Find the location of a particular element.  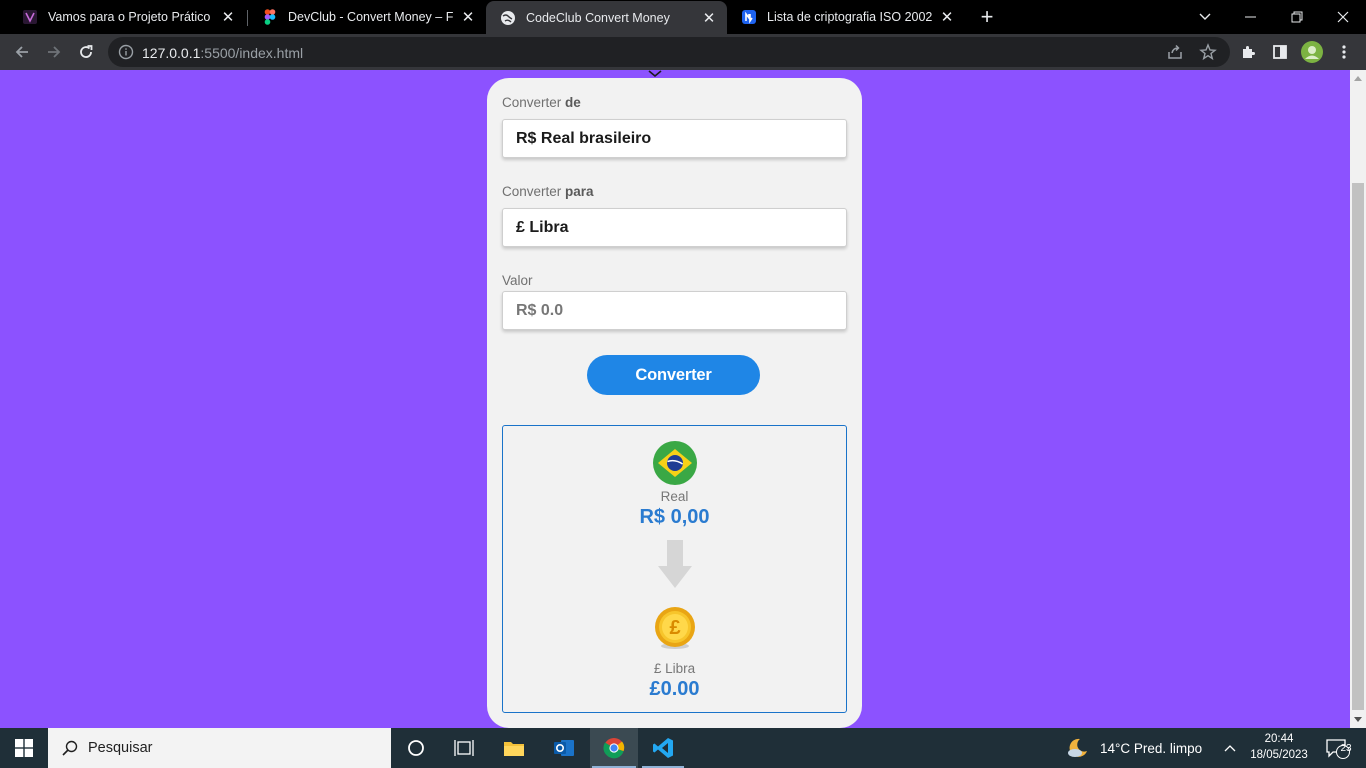

url-path: :5500/index.html is located at coordinates (252, 53).